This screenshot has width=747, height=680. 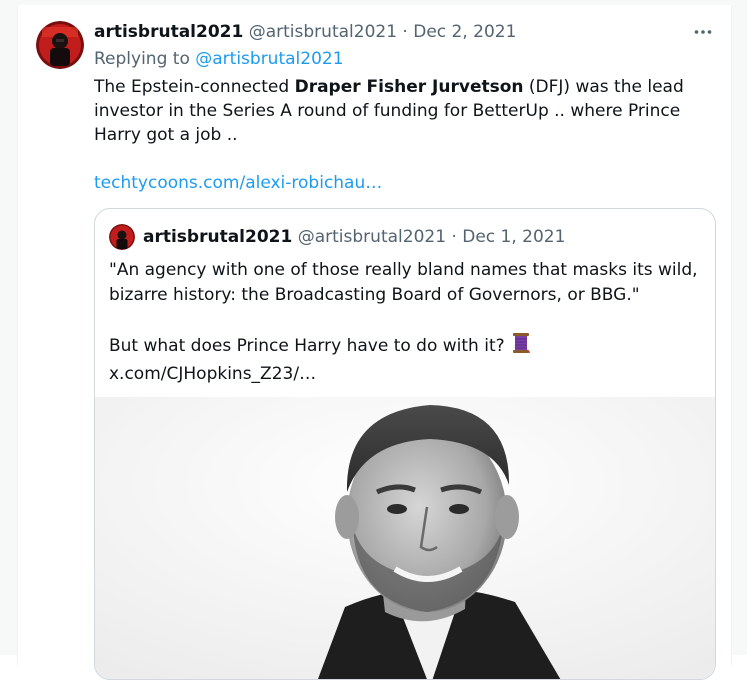 I want to click on tweet-text-intro: The Epstein-connected, so click(x=192, y=87).